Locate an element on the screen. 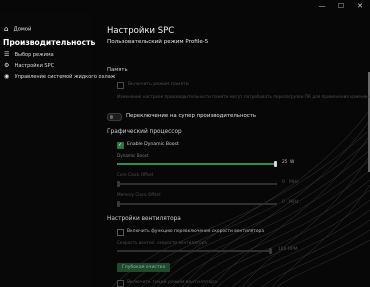  scrollbar is located at coordinates (369, 122).